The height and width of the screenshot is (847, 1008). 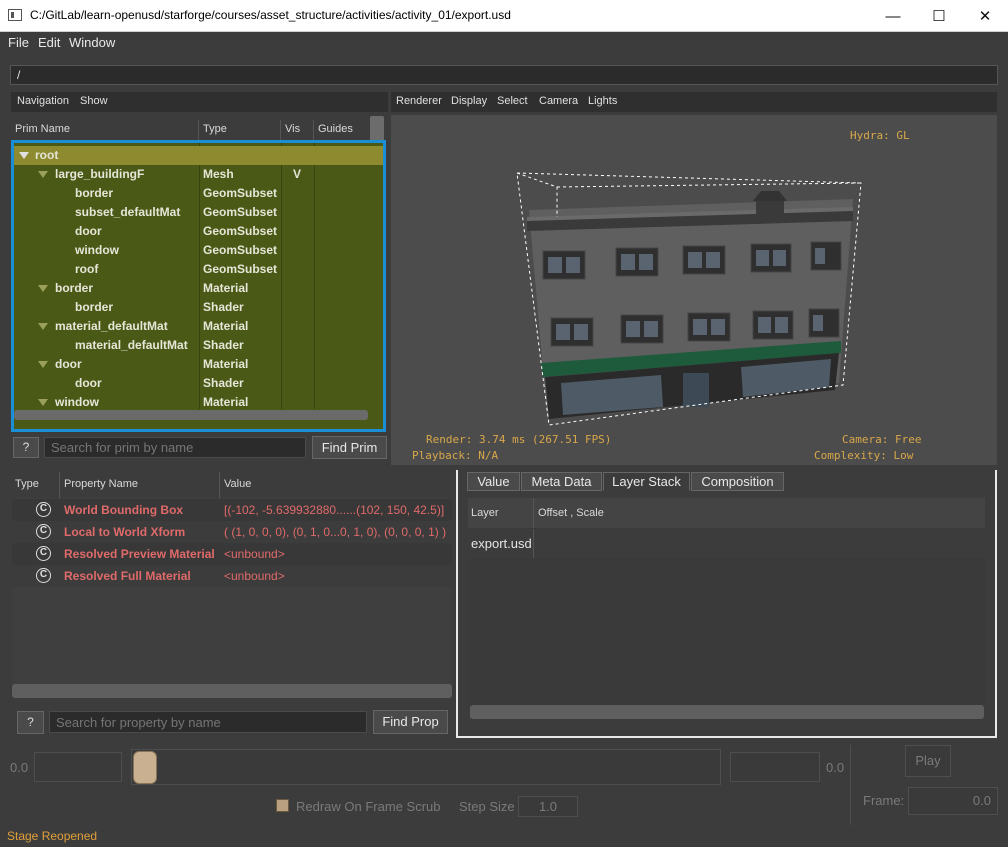 What do you see at coordinates (208, 722) in the screenshot?
I see `property-search-input` at bounding box center [208, 722].